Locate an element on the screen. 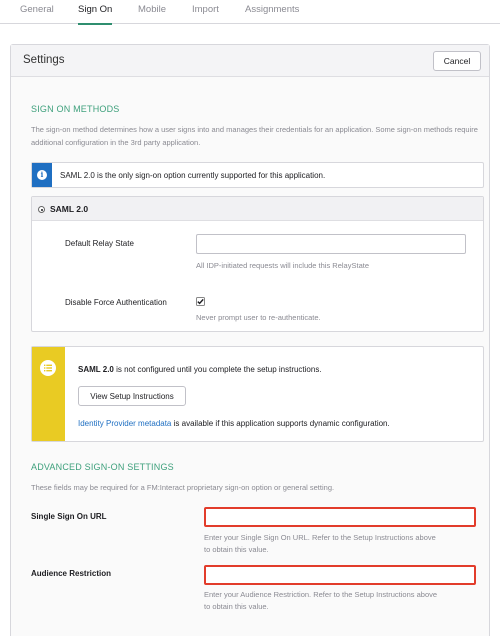  tab-mobile: Mobile is located at coordinates (152, 9).